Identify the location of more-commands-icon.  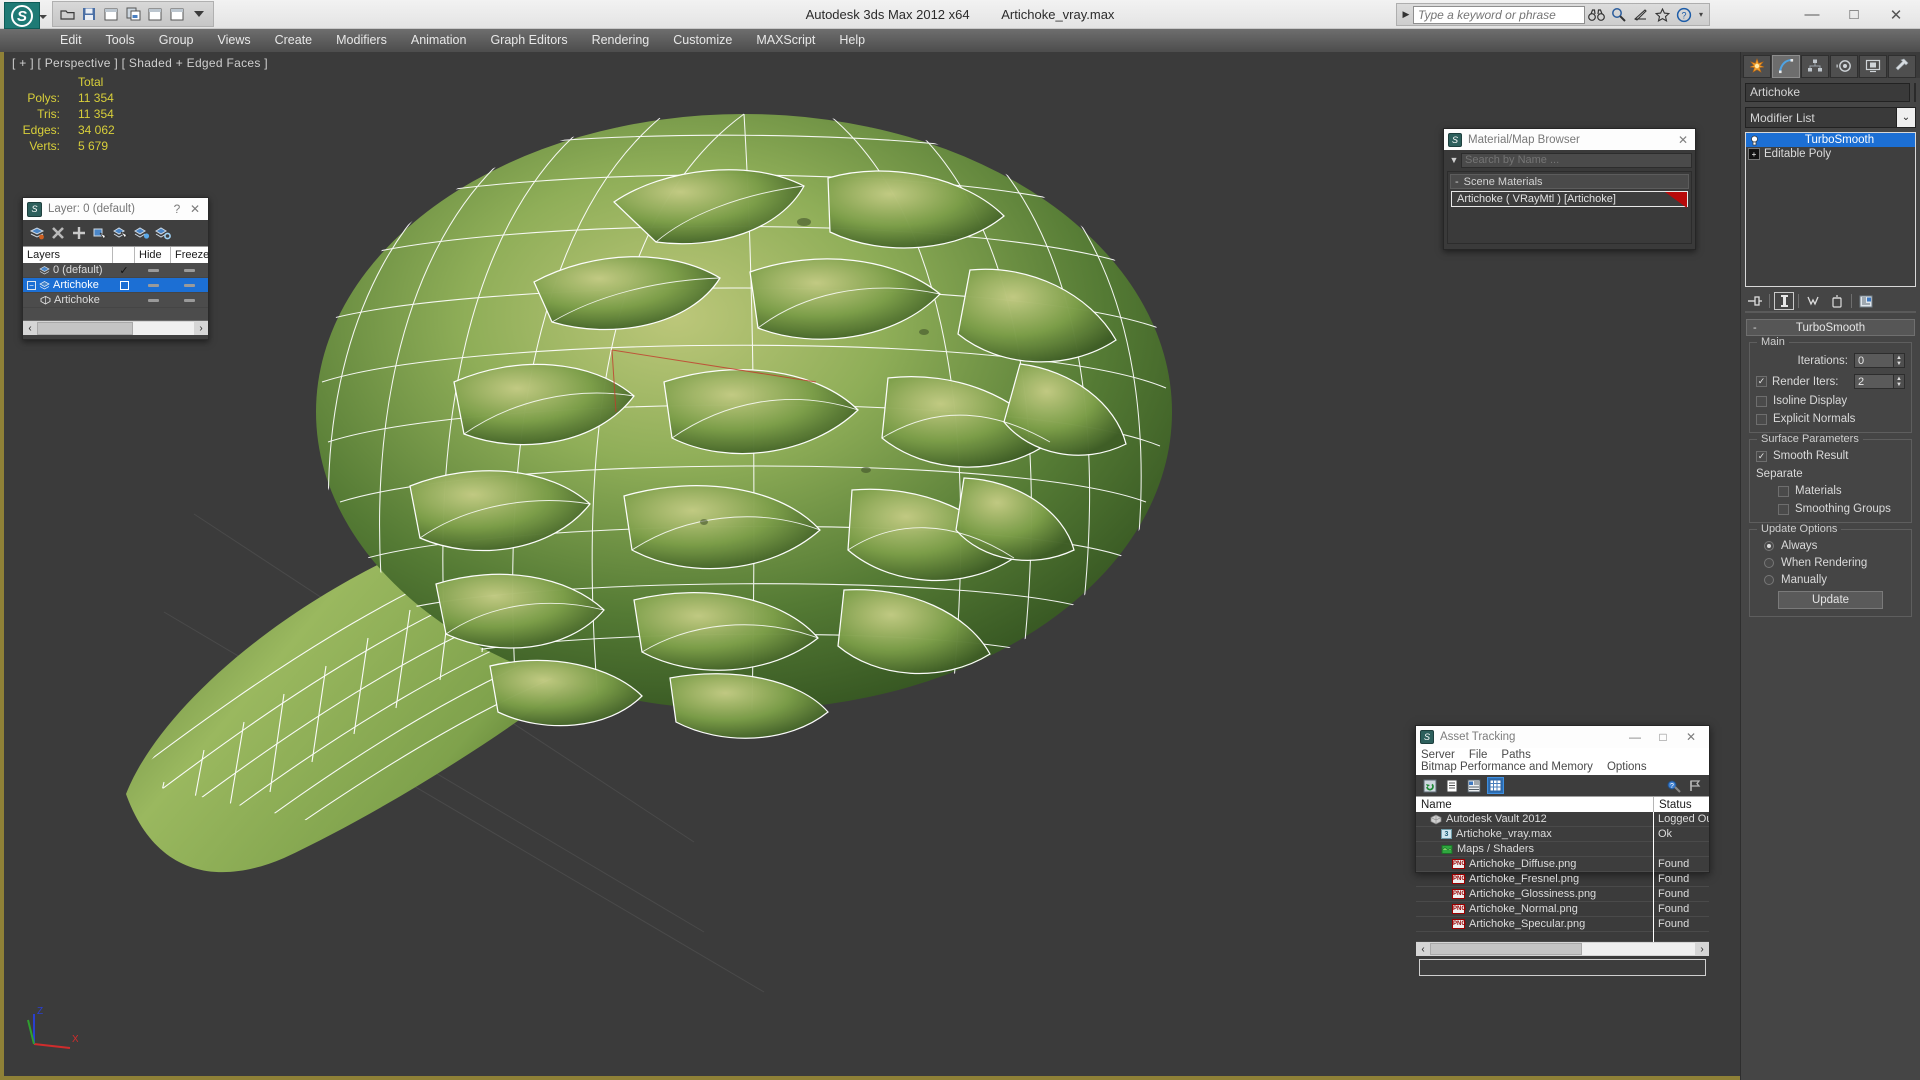
(199, 14).